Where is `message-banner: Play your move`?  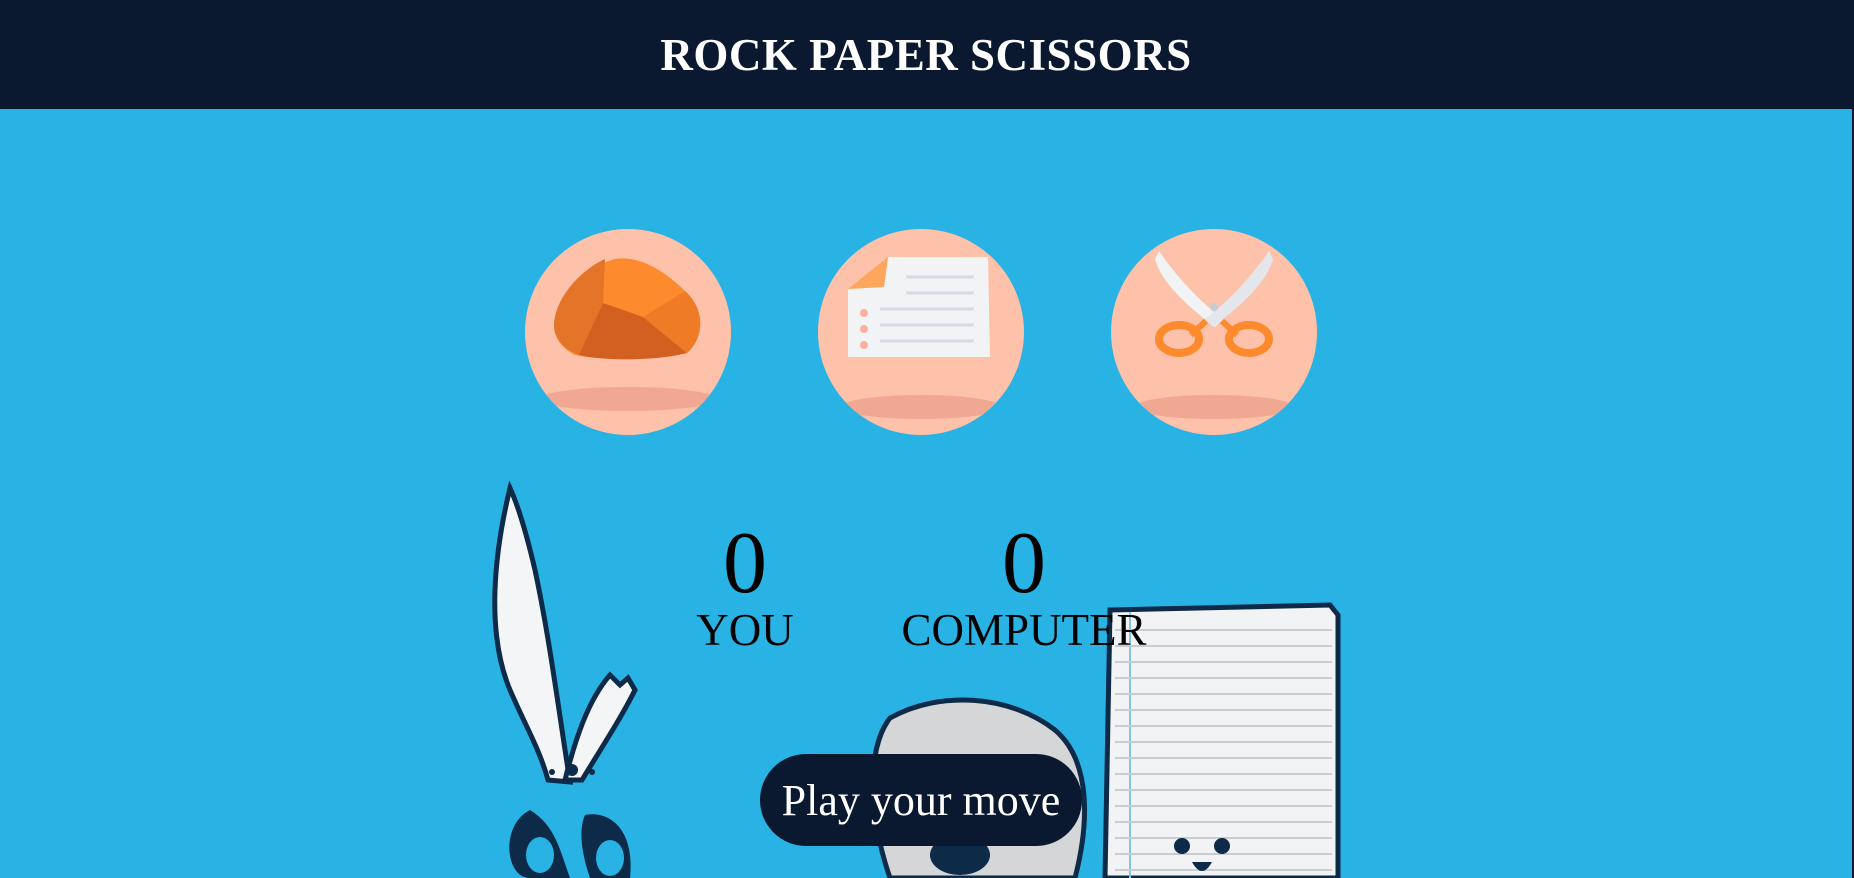 message-banner: Play your move is located at coordinates (921, 800).